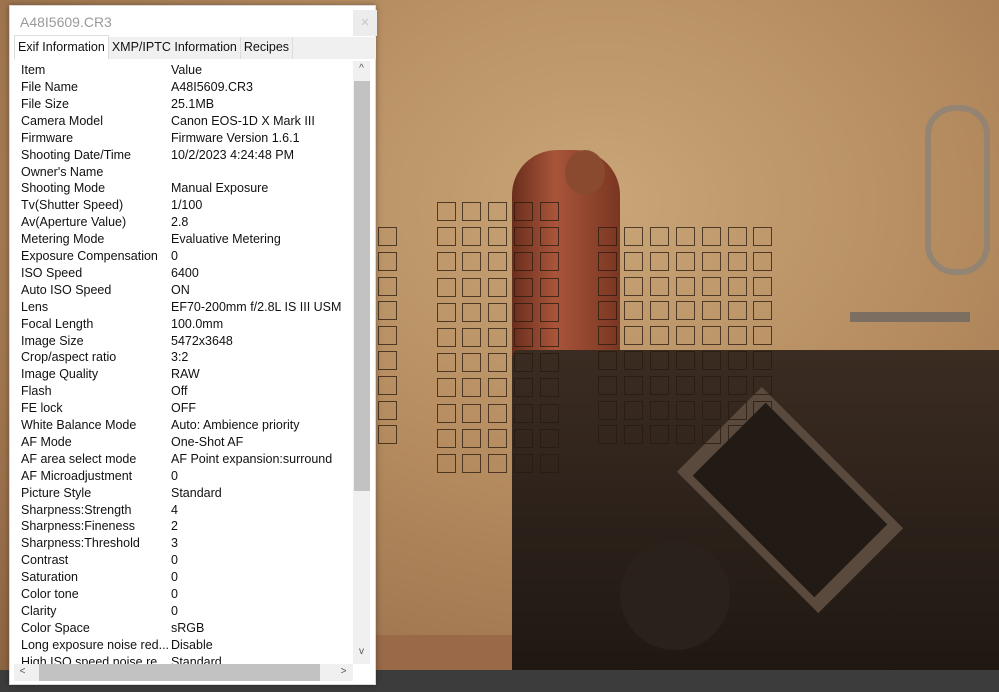 This screenshot has height=692, width=999. Describe the element at coordinates (343, 671) in the screenshot. I see `scroll-right-icon: >` at that location.